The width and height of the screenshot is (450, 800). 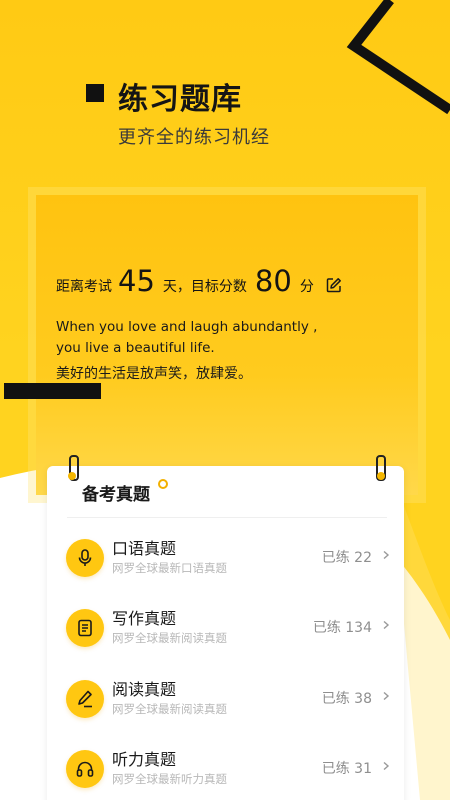 I want to click on page-subtitle: 更齐全的练习机经, so click(x=194, y=137).